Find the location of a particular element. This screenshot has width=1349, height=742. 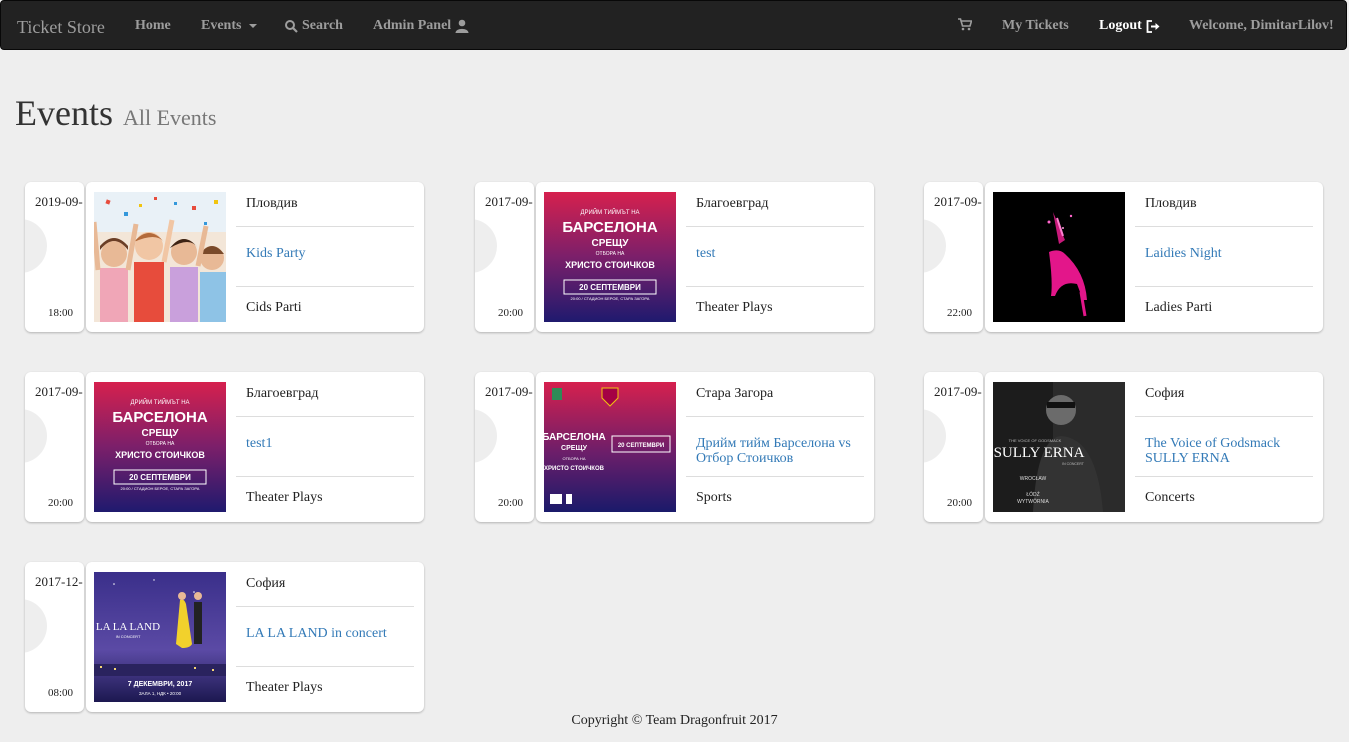

event-city: София is located at coordinates (266, 583).